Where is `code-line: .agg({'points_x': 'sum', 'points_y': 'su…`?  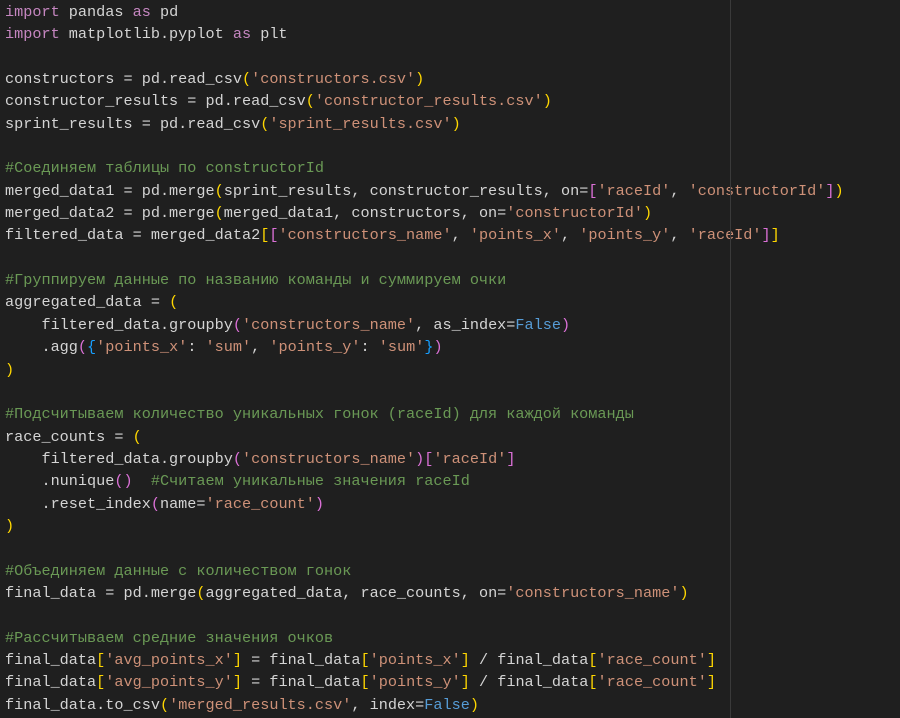
code-line: .agg({'points_x': 'sum', 'points_y': 'su… is located at coordinates (452, 347).